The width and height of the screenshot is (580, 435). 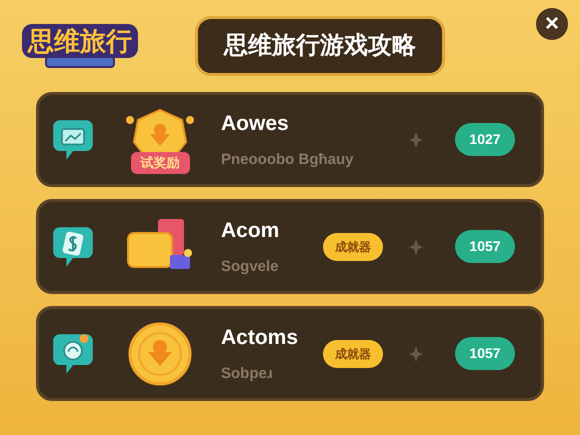 I want to click on reward-ribbon: 试奖励, so click(x=160, y=163).